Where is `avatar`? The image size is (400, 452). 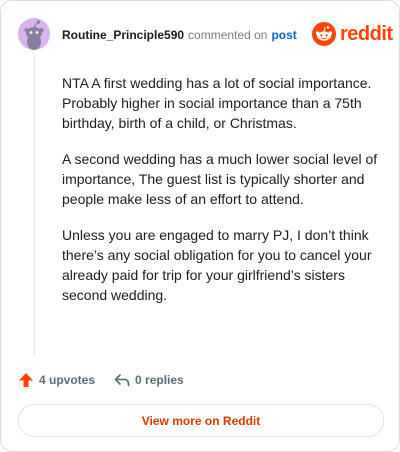 avatar is located at coordinates (34, 34).